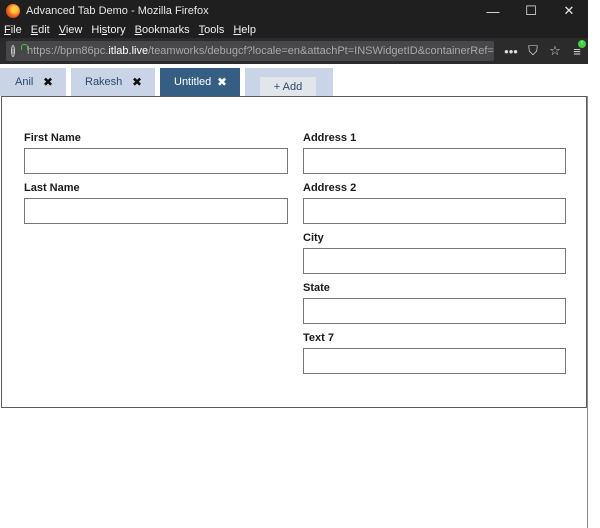  I want to click on maximize-button: ☐, so click(531, 11).